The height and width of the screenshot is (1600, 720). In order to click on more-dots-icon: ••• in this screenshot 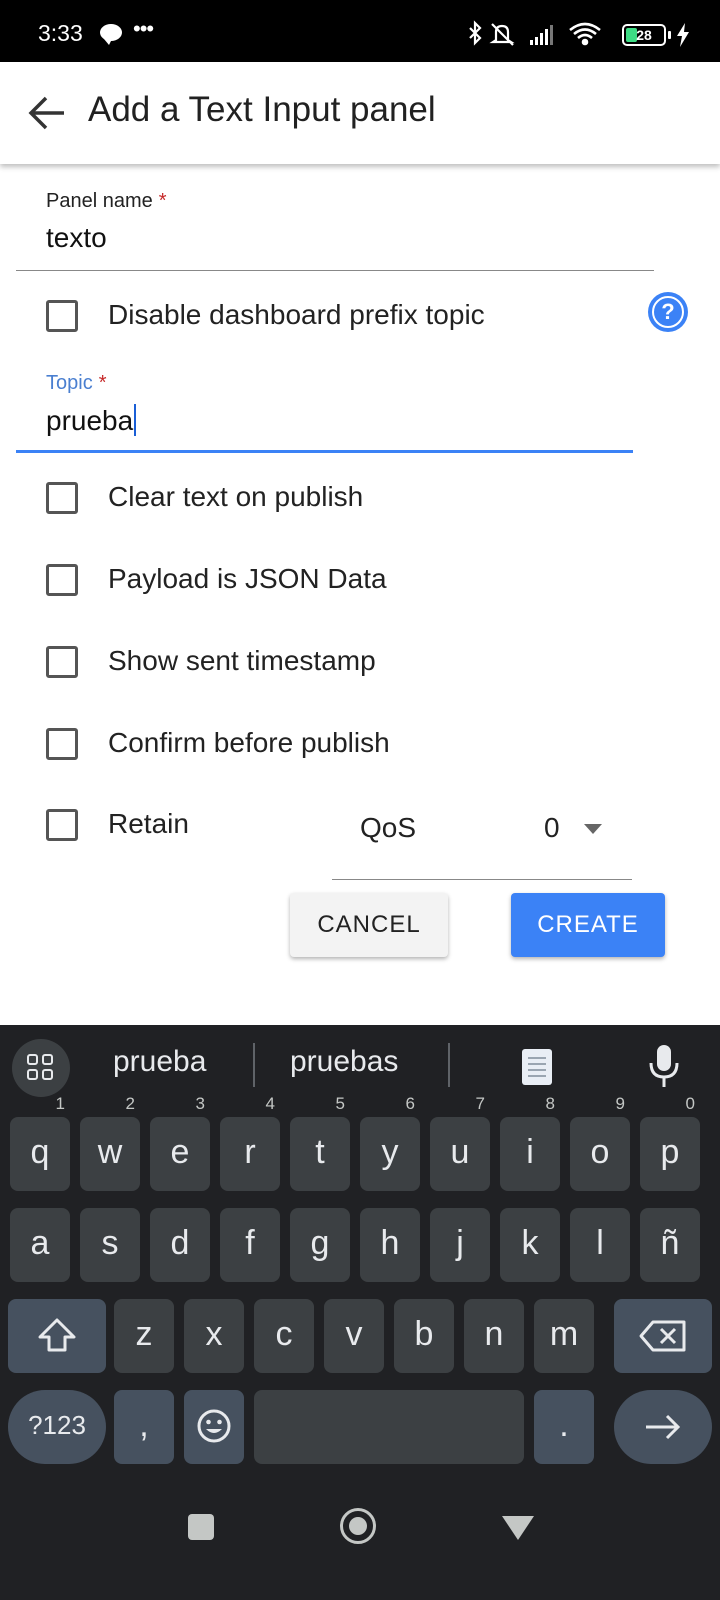, I will do `click(143, 28)`.